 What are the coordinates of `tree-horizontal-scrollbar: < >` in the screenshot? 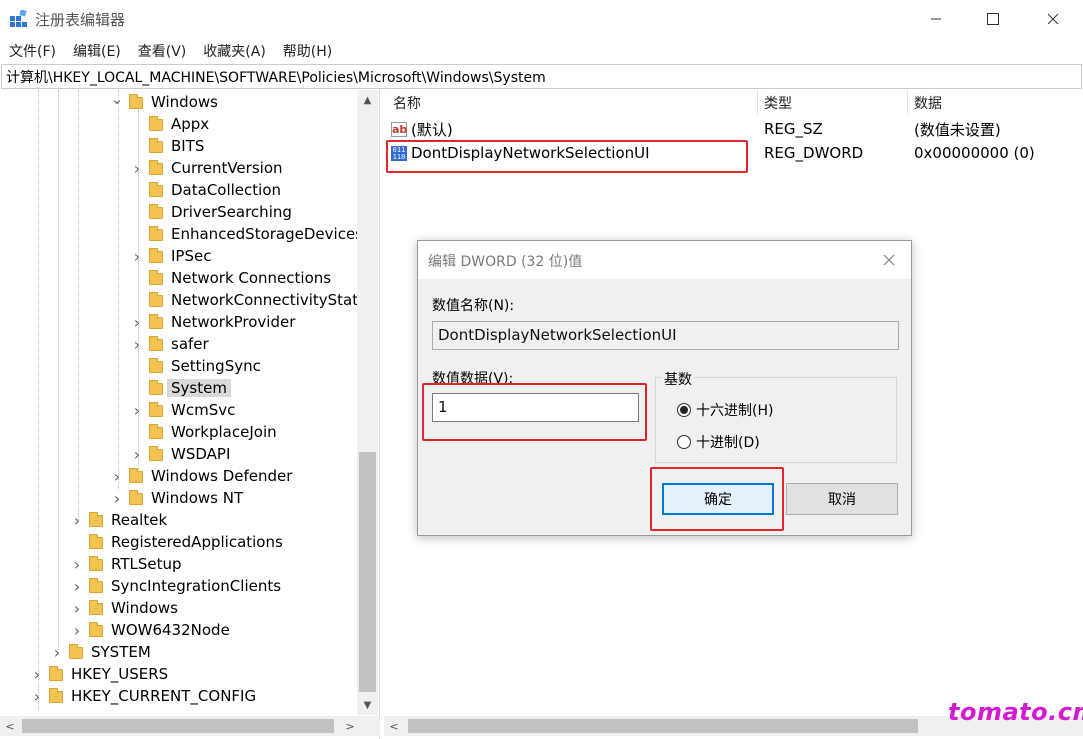 It's located at (190, 726).